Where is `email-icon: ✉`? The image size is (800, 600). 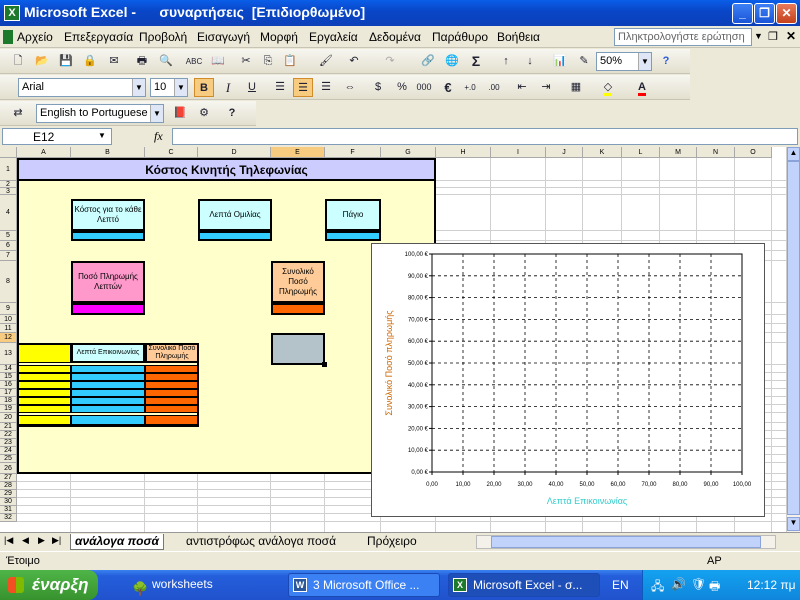
email-icon: ✉ is located at coordinates (114, 61).